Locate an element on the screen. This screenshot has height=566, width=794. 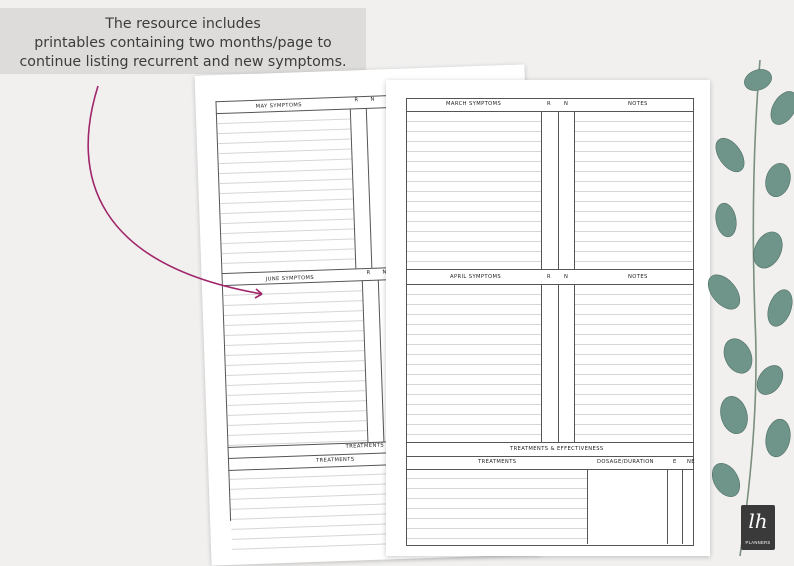
front-mid-rule is located at coordinates (549, 269).